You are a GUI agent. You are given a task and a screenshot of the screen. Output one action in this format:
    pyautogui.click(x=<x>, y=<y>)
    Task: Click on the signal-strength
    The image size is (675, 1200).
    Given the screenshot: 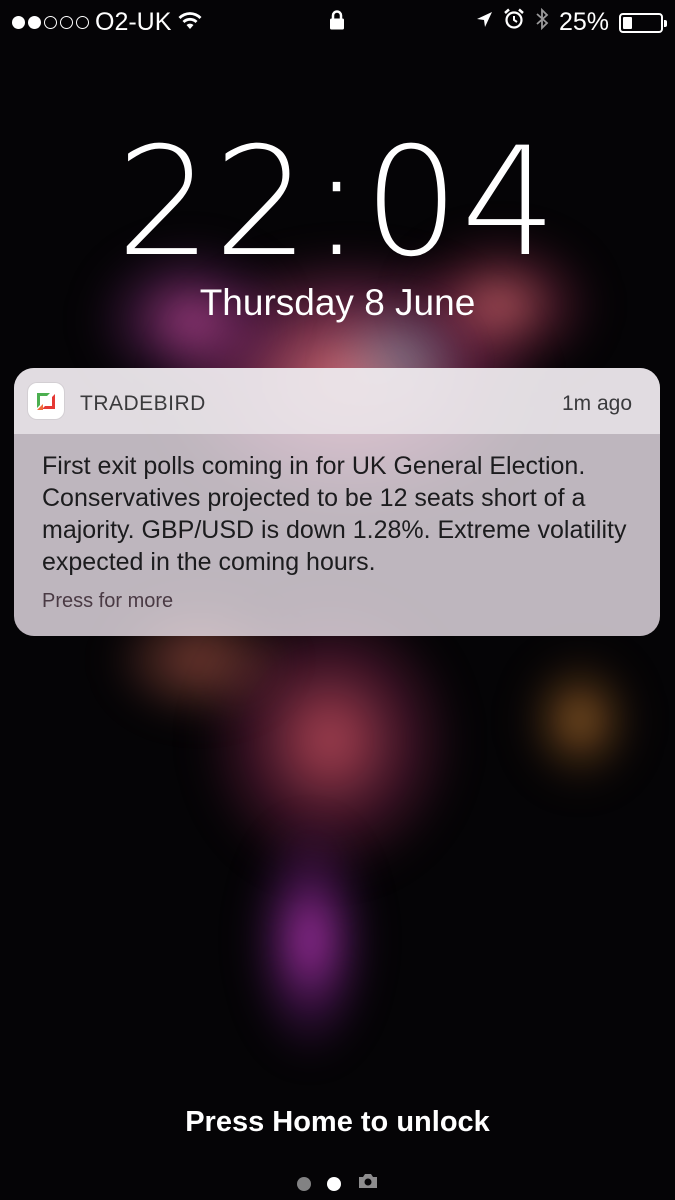 What is the action you would take?
    pyautogui.click(x=50, y=22)
    